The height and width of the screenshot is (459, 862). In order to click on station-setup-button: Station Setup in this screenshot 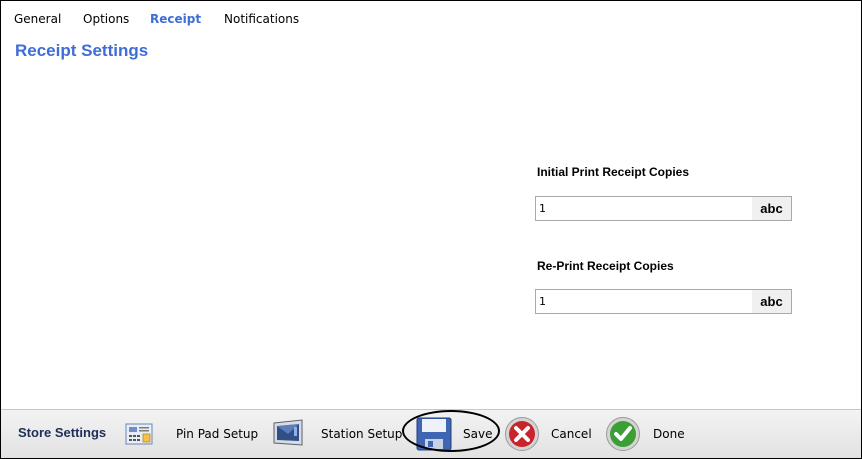, I will do `click(337, 434)`.